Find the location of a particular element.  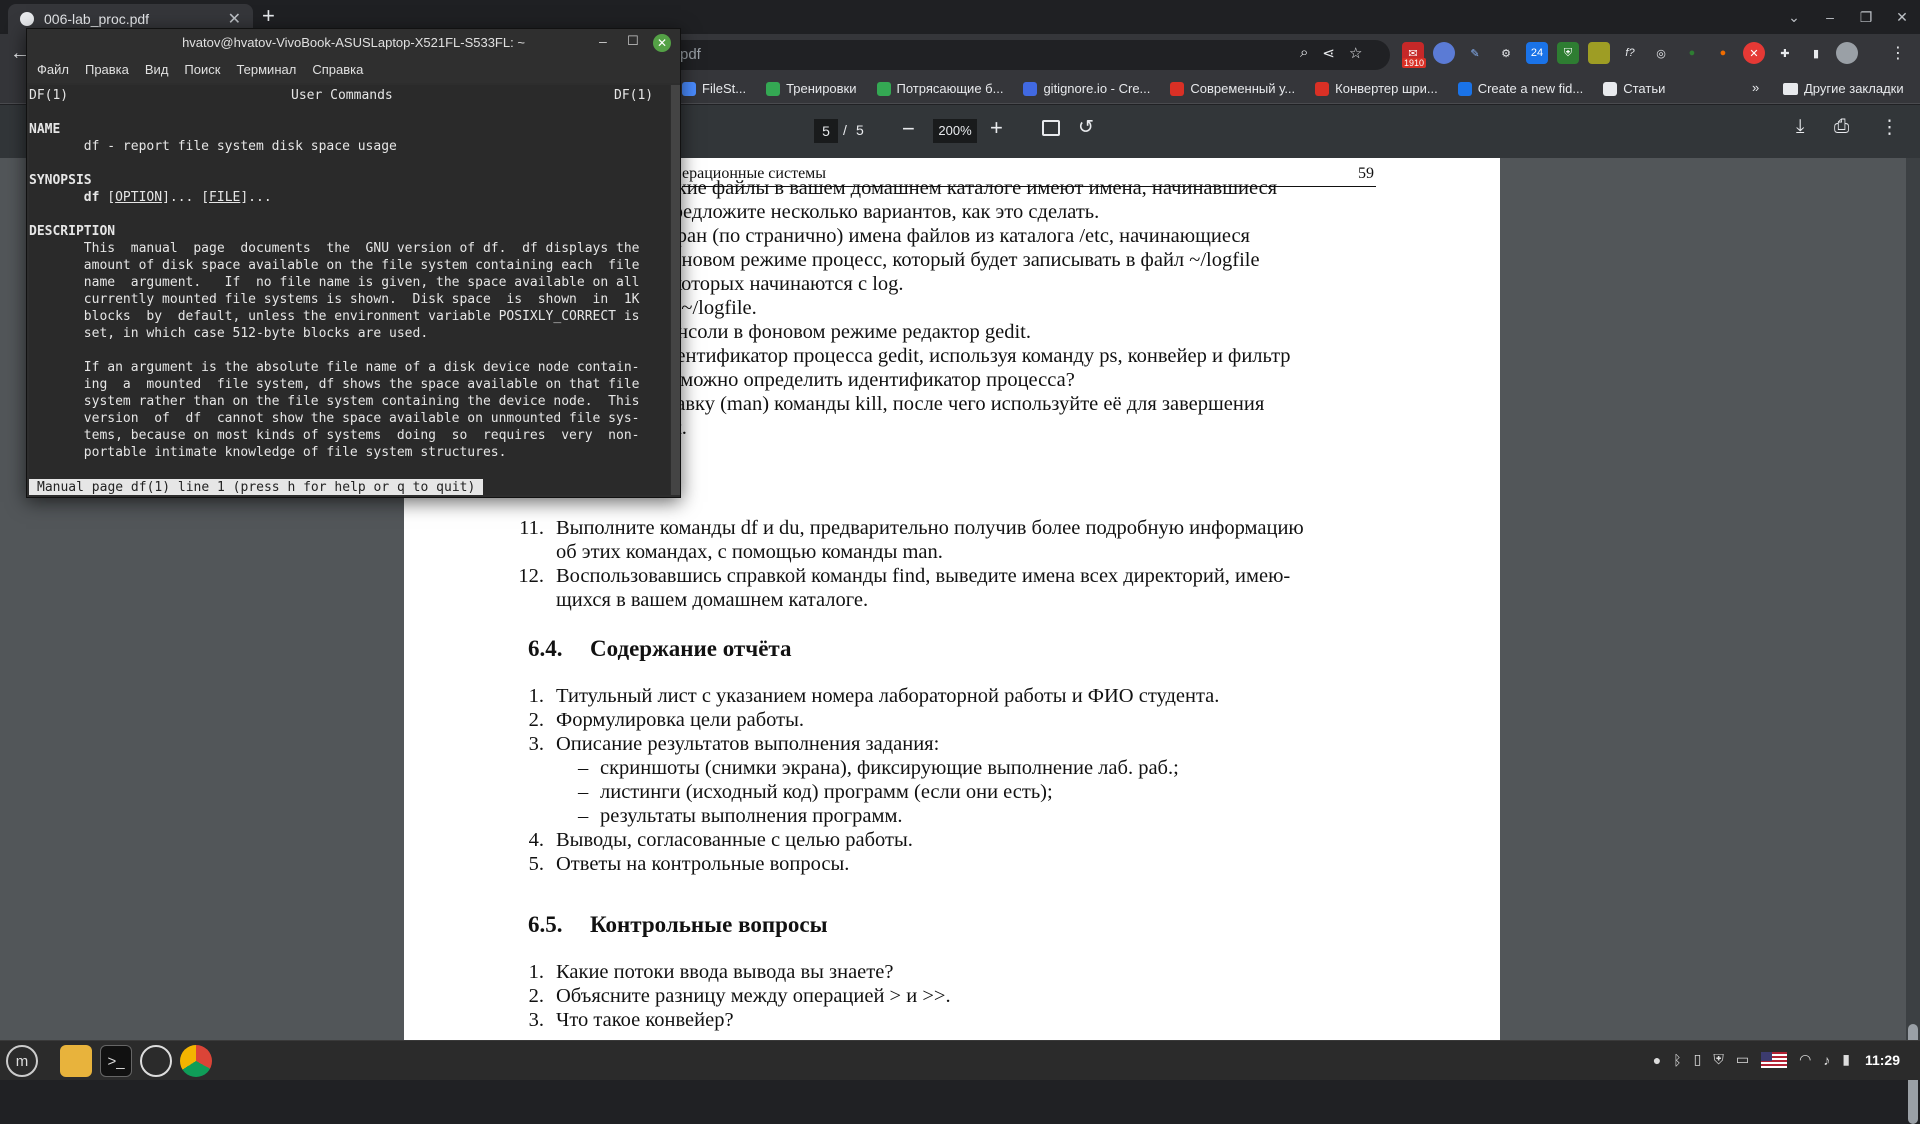

evernote-extension-icon: ● is located at coordinates (1692, 53).